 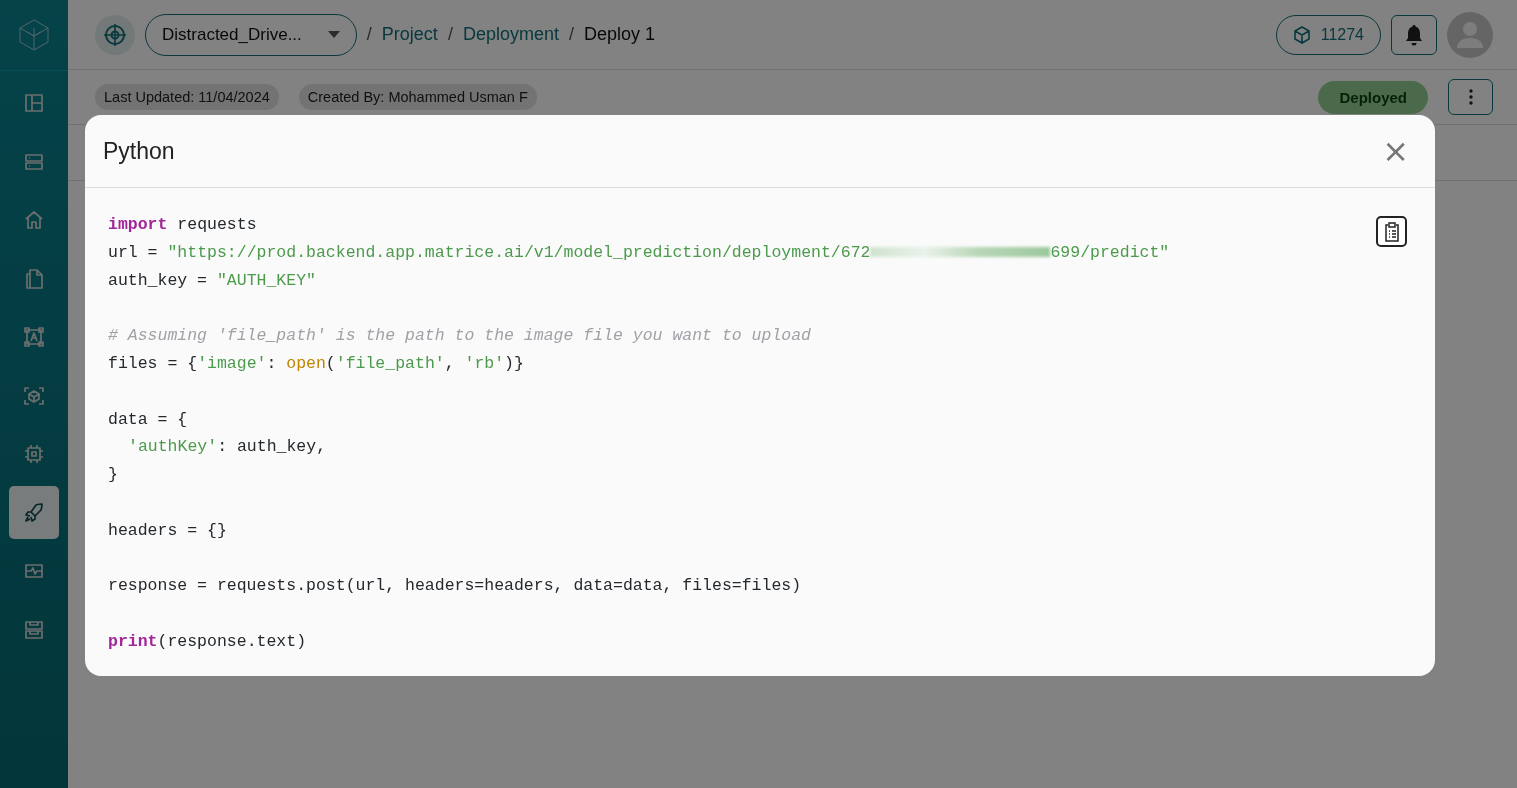 What do you see at coordinates (1301, 34) in the screenshot?
I see `cube-icon` at bounding box center [1301, 34].